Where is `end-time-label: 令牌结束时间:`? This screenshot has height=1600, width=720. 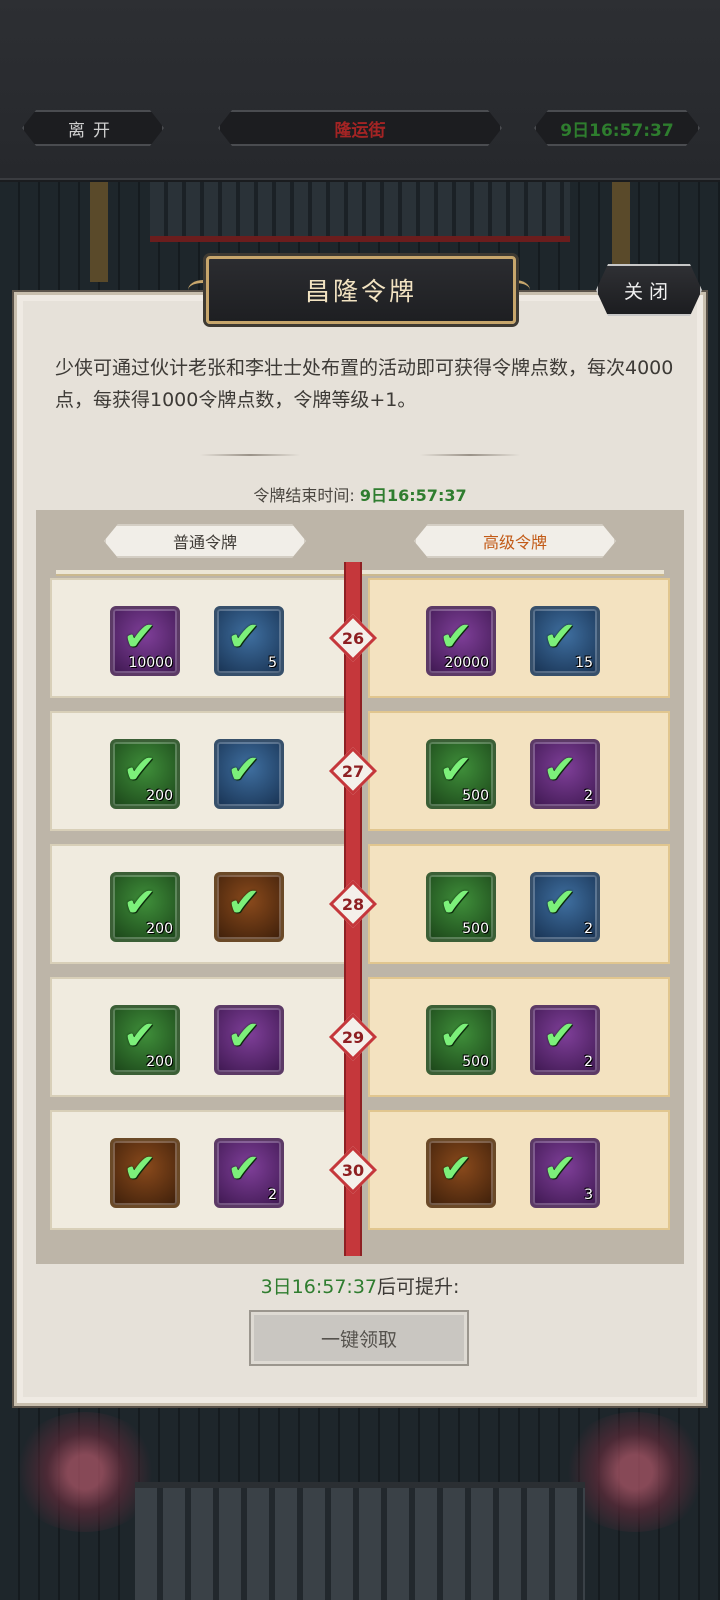 end-time-label: 令牌结束时间: is located at coordinates (304, 495).